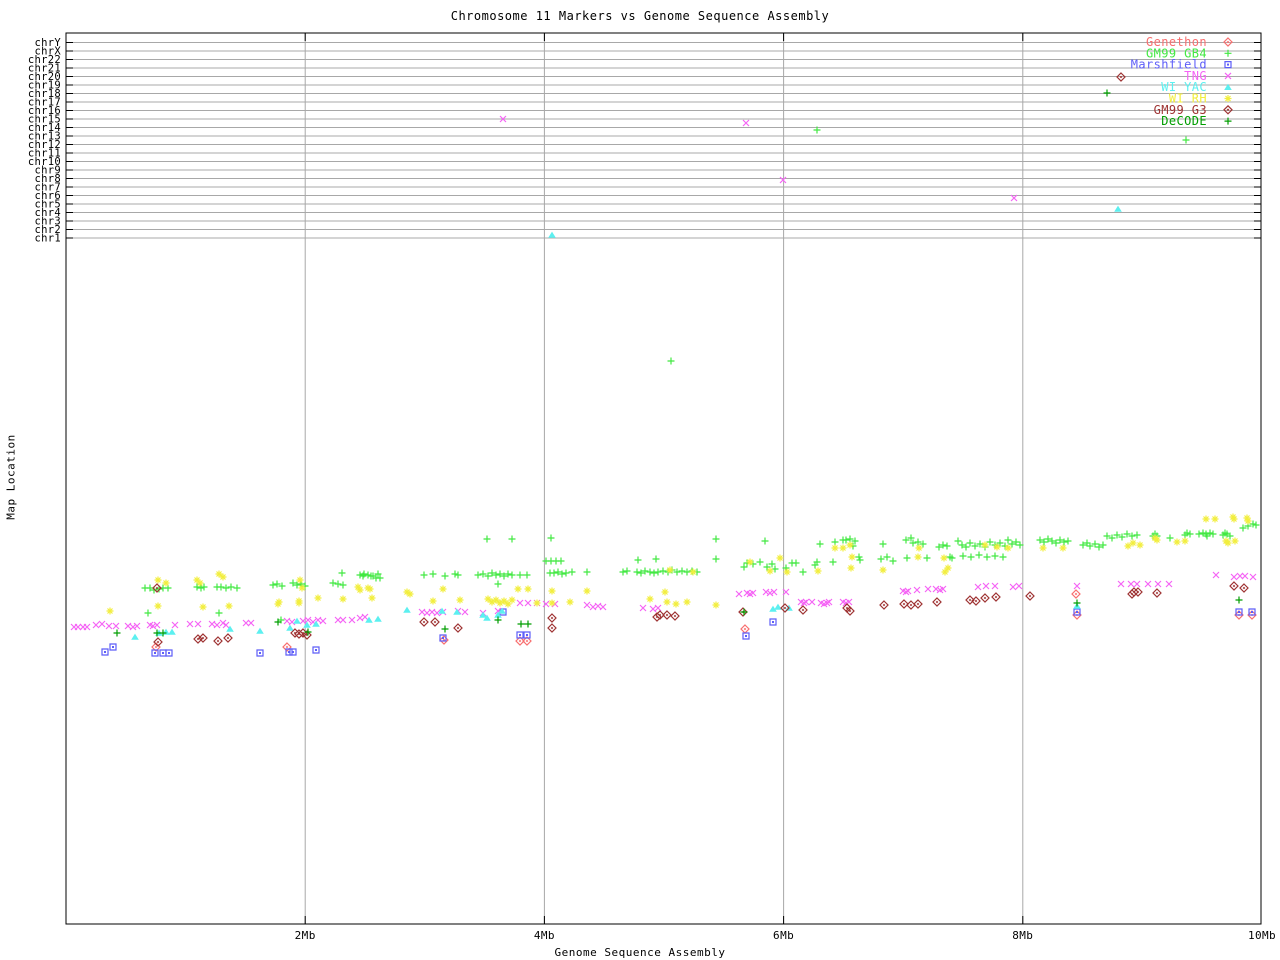 The image size is (1280, 960). I want to click on series-genethon-point-glyph, so click(1076, 594).